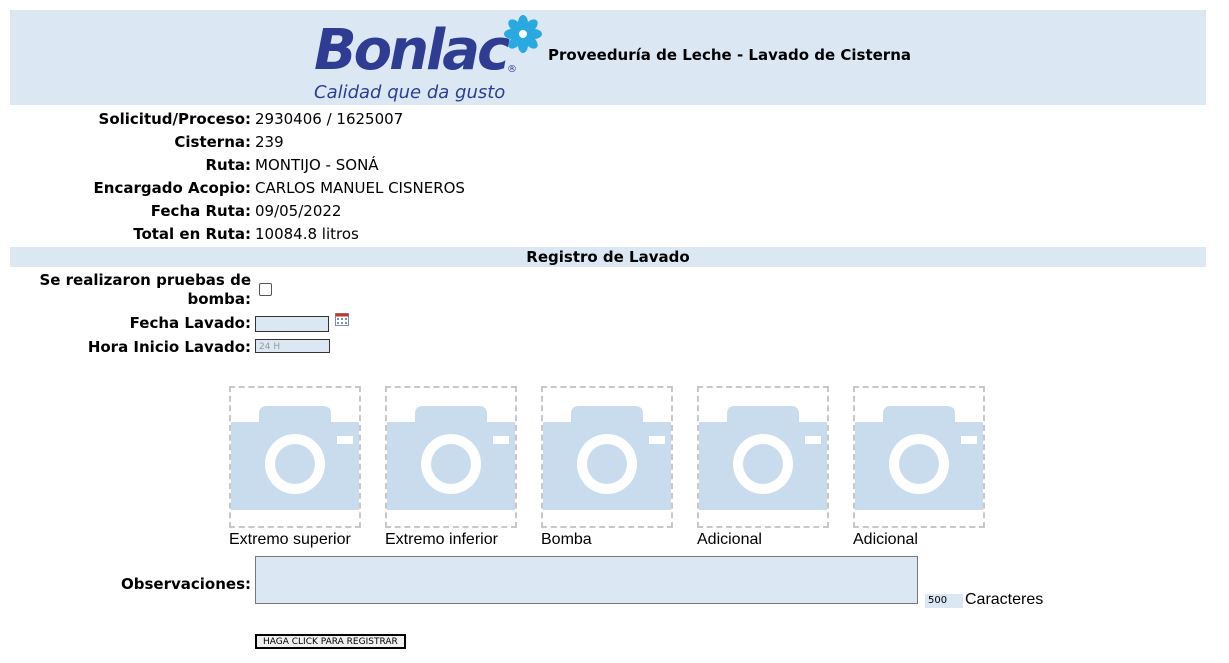 This screenshot has width=1229, height=663. What do you see at coordinates (460, 144) in the screenshot?
I see `info-row-tank: Cisterna: 239` at bounding box center [460, 144].